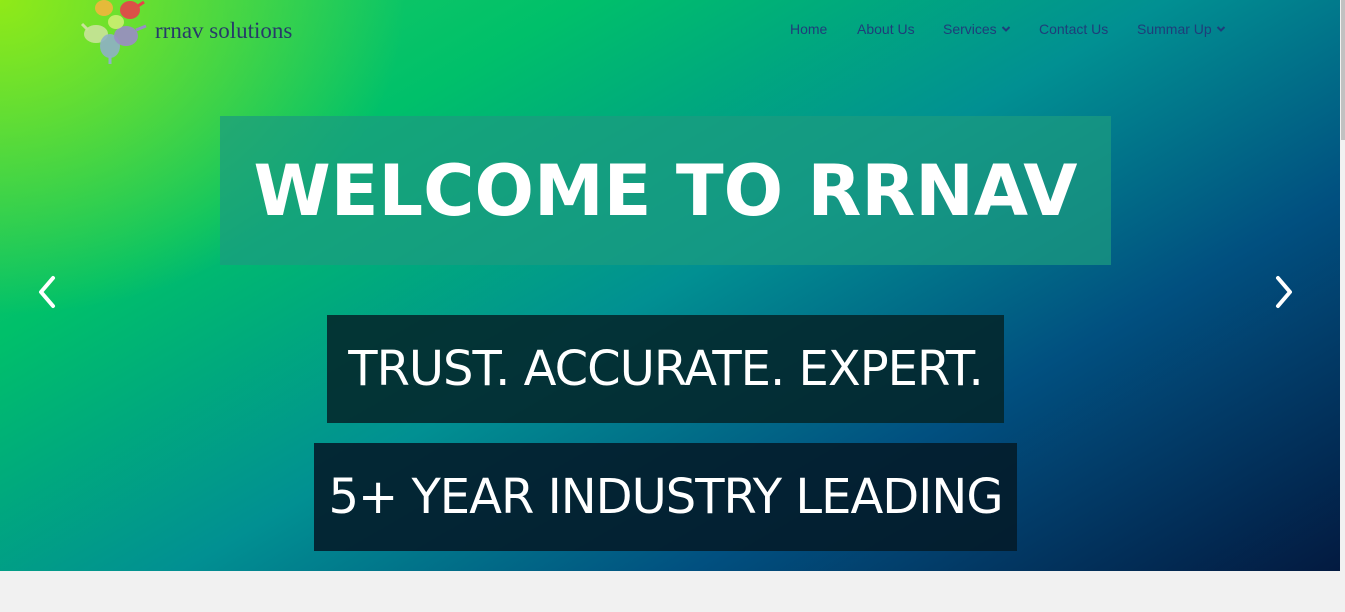 This screenshot has width=1345, height=612. What do you see at coordinates (1284, 292) in the screenshot?
I see `slider-next-button` at bounding box center [1284, 292].